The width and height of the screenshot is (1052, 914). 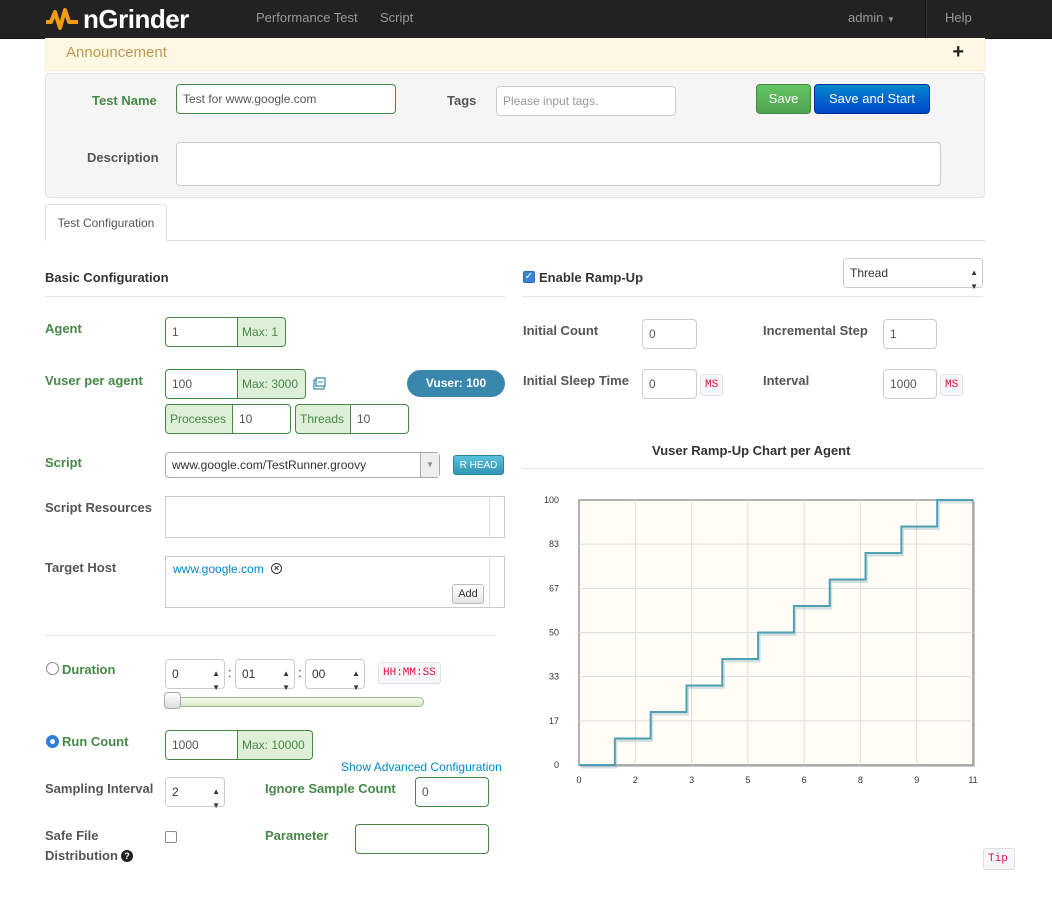 What do you see at coordinates (262, 332) in the screenshot?
I see `agent-max-addon: Max: 1` at bounding box center [262, 332].